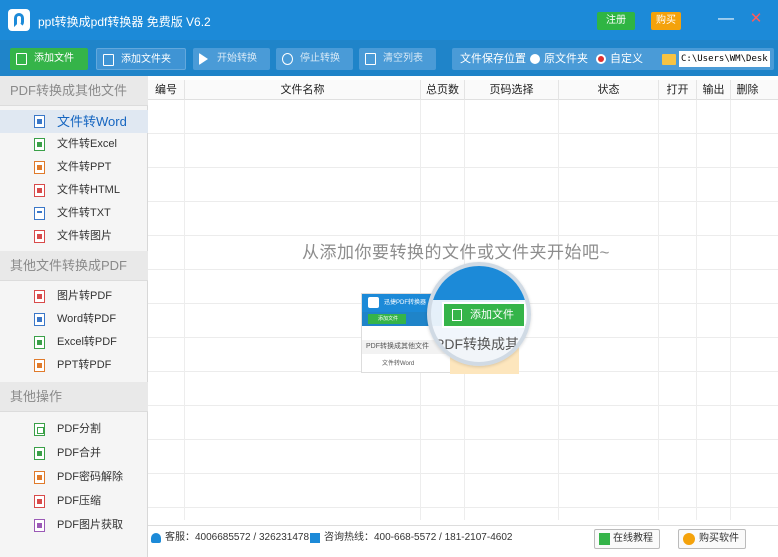 The width and height of the screenshot is (778, 557). Describe the element at coordinates (79, 429) in the screenshot. I see `sidebar-item-label: PDF分割` at that location.